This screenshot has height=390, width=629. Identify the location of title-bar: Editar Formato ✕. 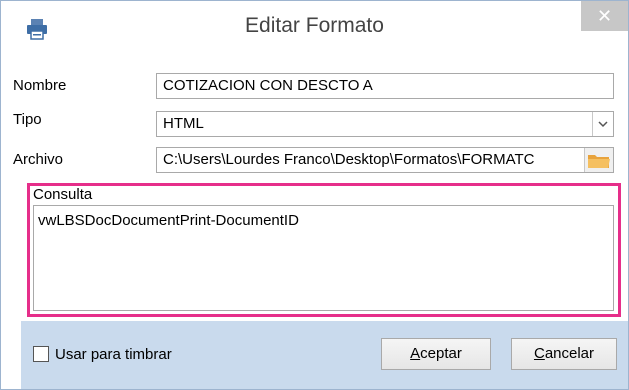
(314, 27).